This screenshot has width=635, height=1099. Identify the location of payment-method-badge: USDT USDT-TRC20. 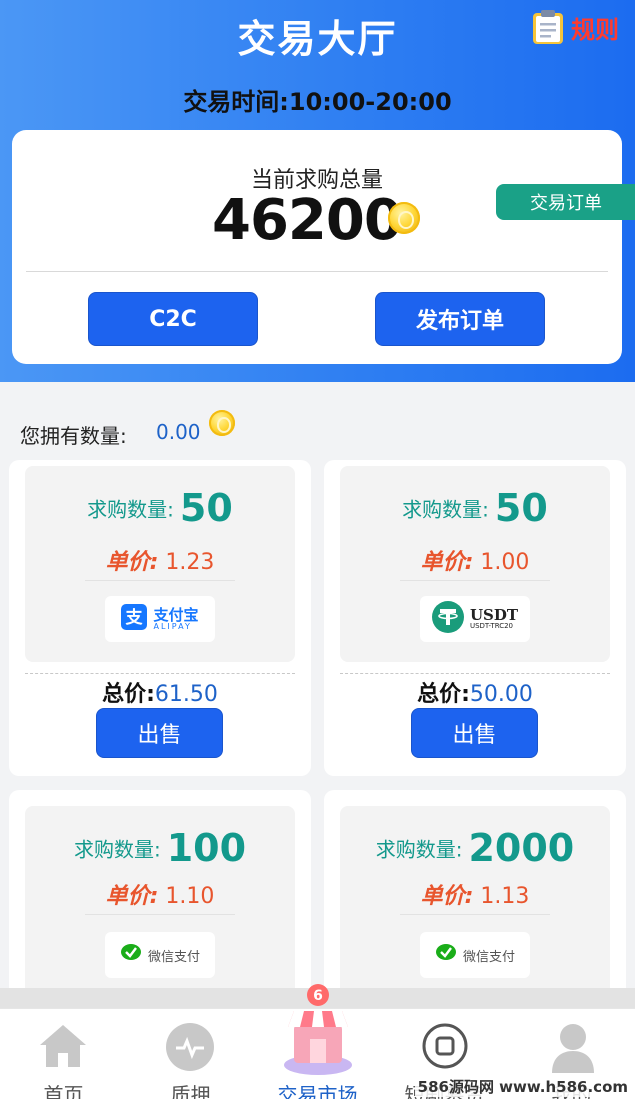
(475, 619).